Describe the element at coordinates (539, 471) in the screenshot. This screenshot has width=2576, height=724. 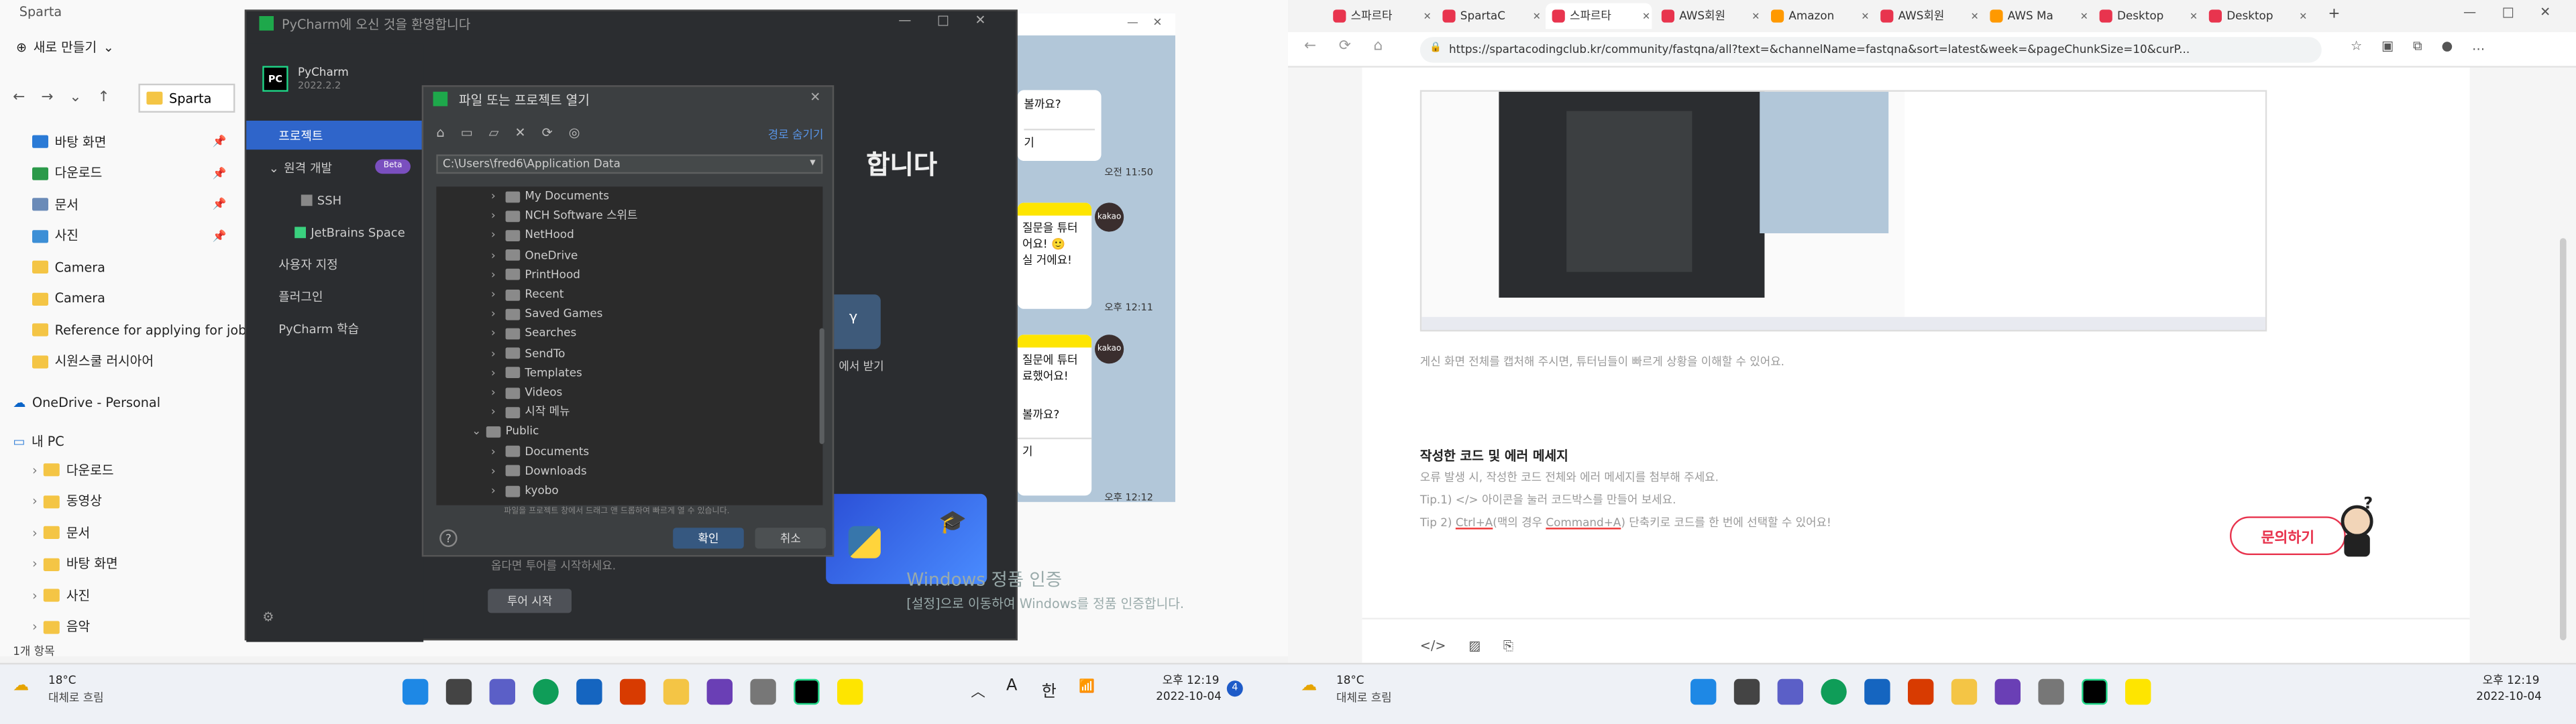
I see `tree-row: › Downloads` at that location.